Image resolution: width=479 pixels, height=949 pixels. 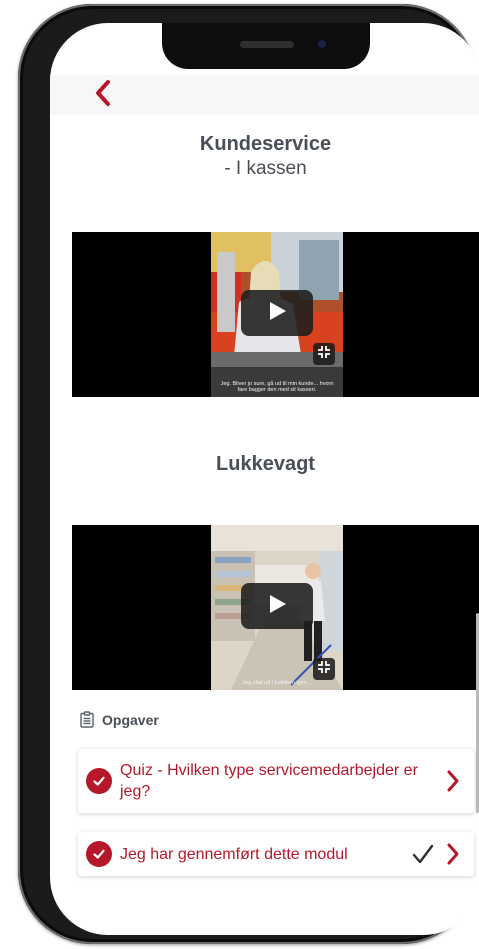 I want to click on tasks-header-label: Opgaver, so click(x=130, y=719).